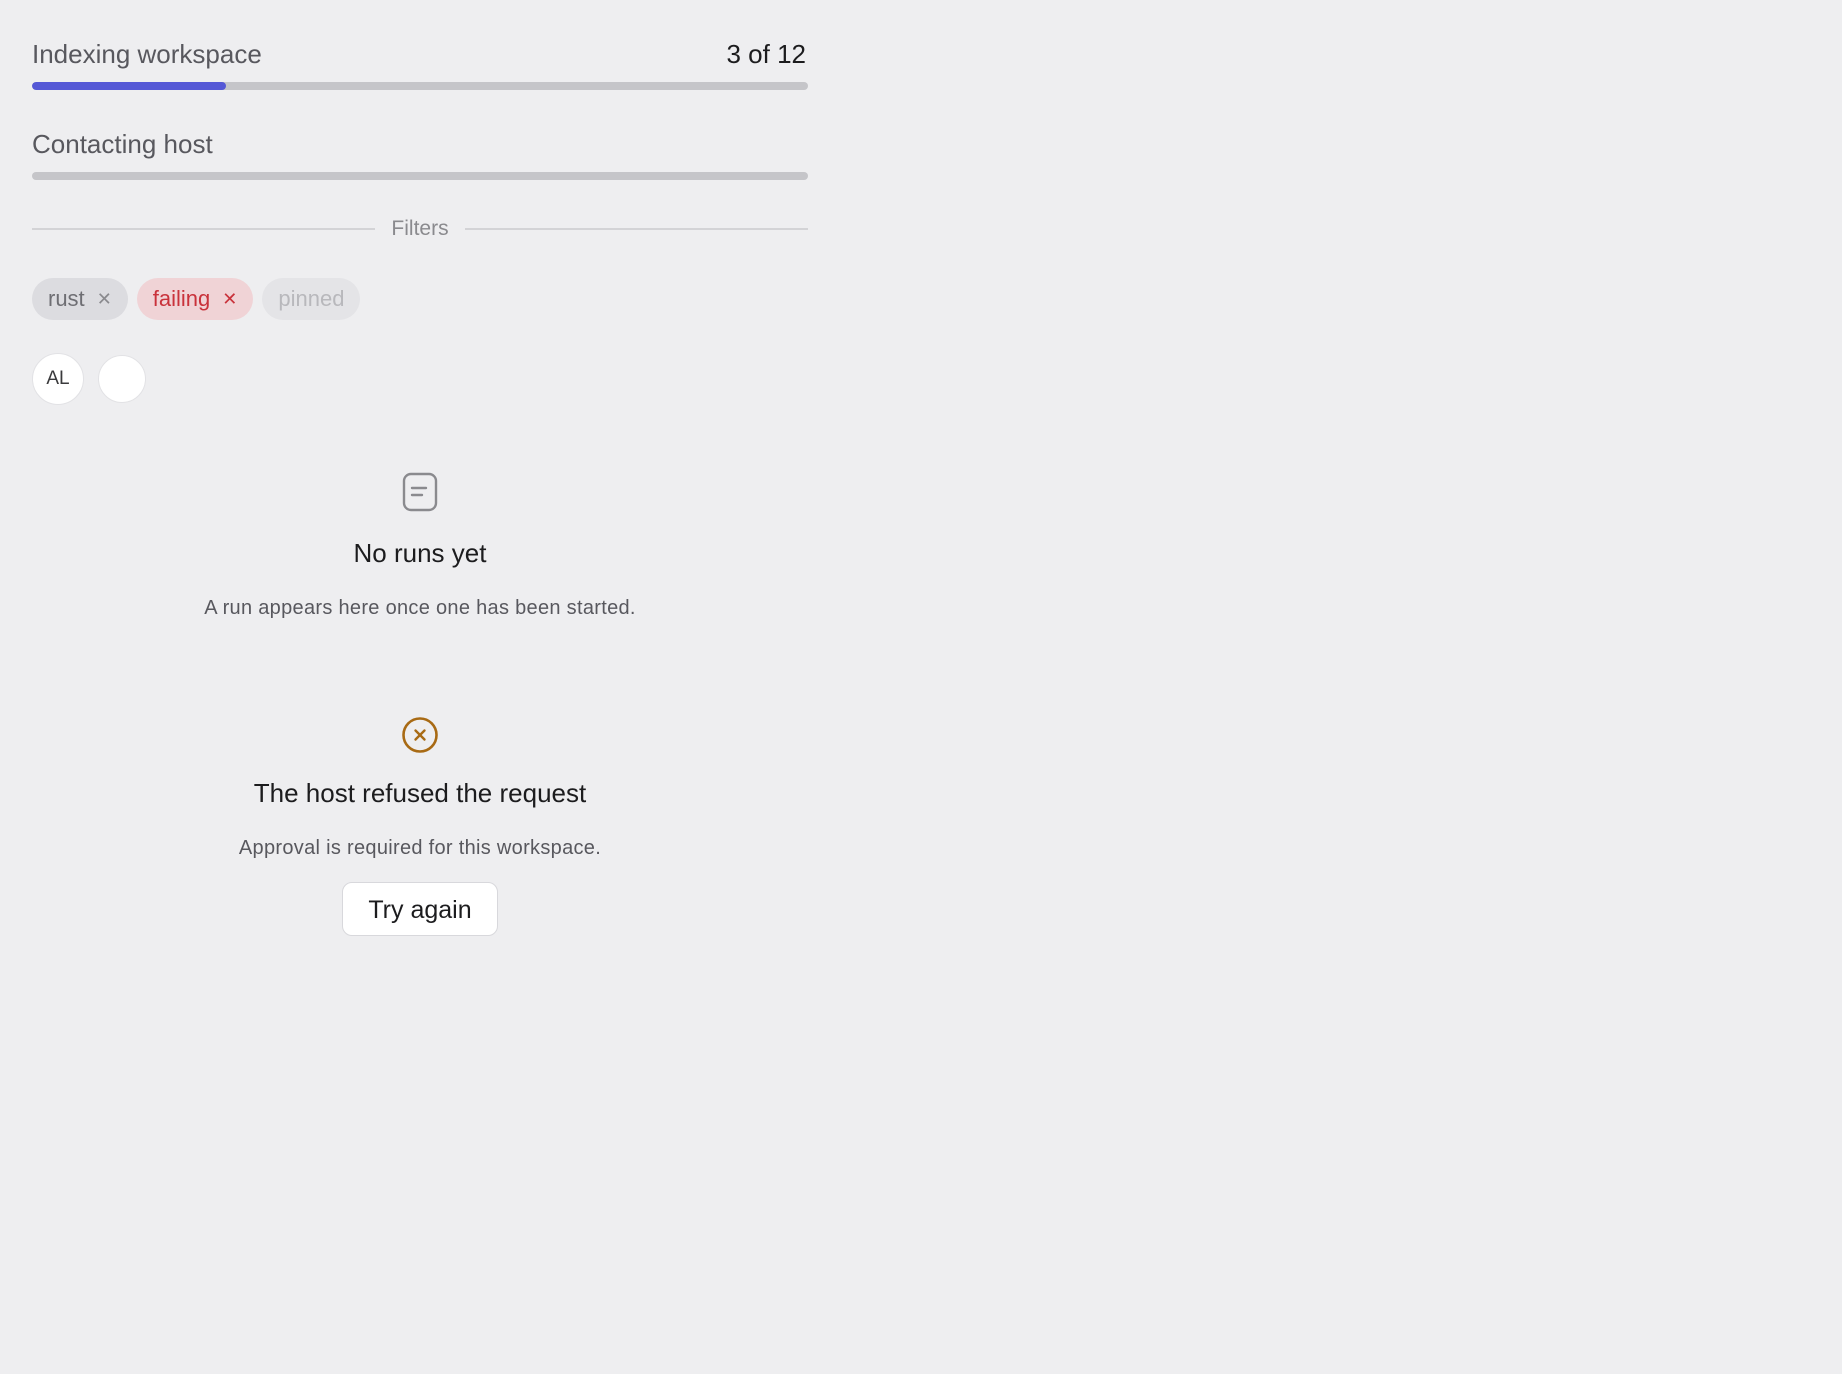  I want to click on error-state-description: Approval is required for this workspace., so click(420, 848).